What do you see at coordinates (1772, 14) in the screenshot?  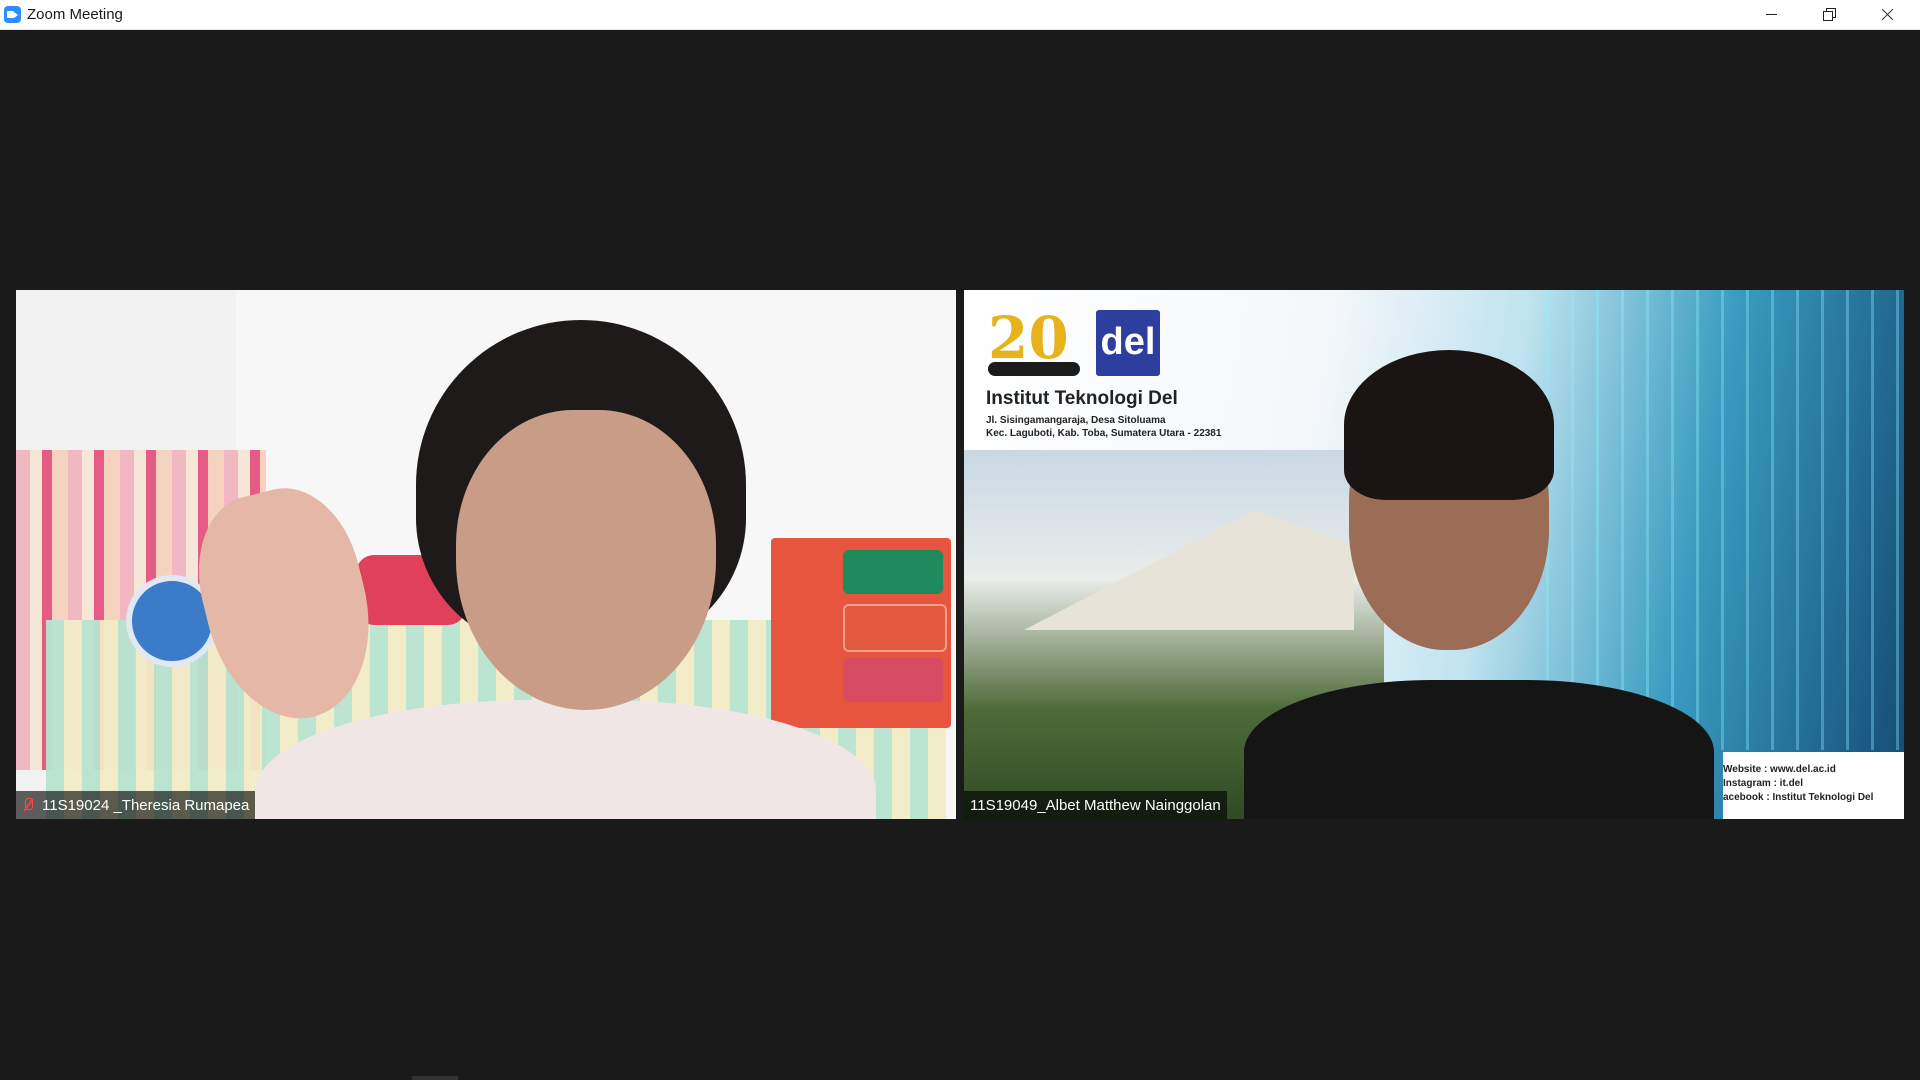 I see `minimize-button` at bounding box center [1772, 14].